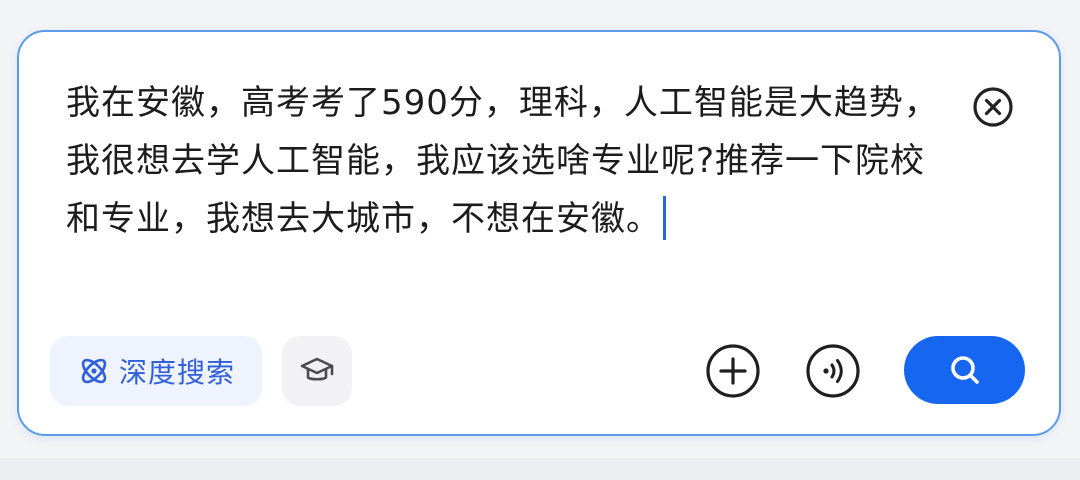  I want to click on atom-icon, so click(94, 371).